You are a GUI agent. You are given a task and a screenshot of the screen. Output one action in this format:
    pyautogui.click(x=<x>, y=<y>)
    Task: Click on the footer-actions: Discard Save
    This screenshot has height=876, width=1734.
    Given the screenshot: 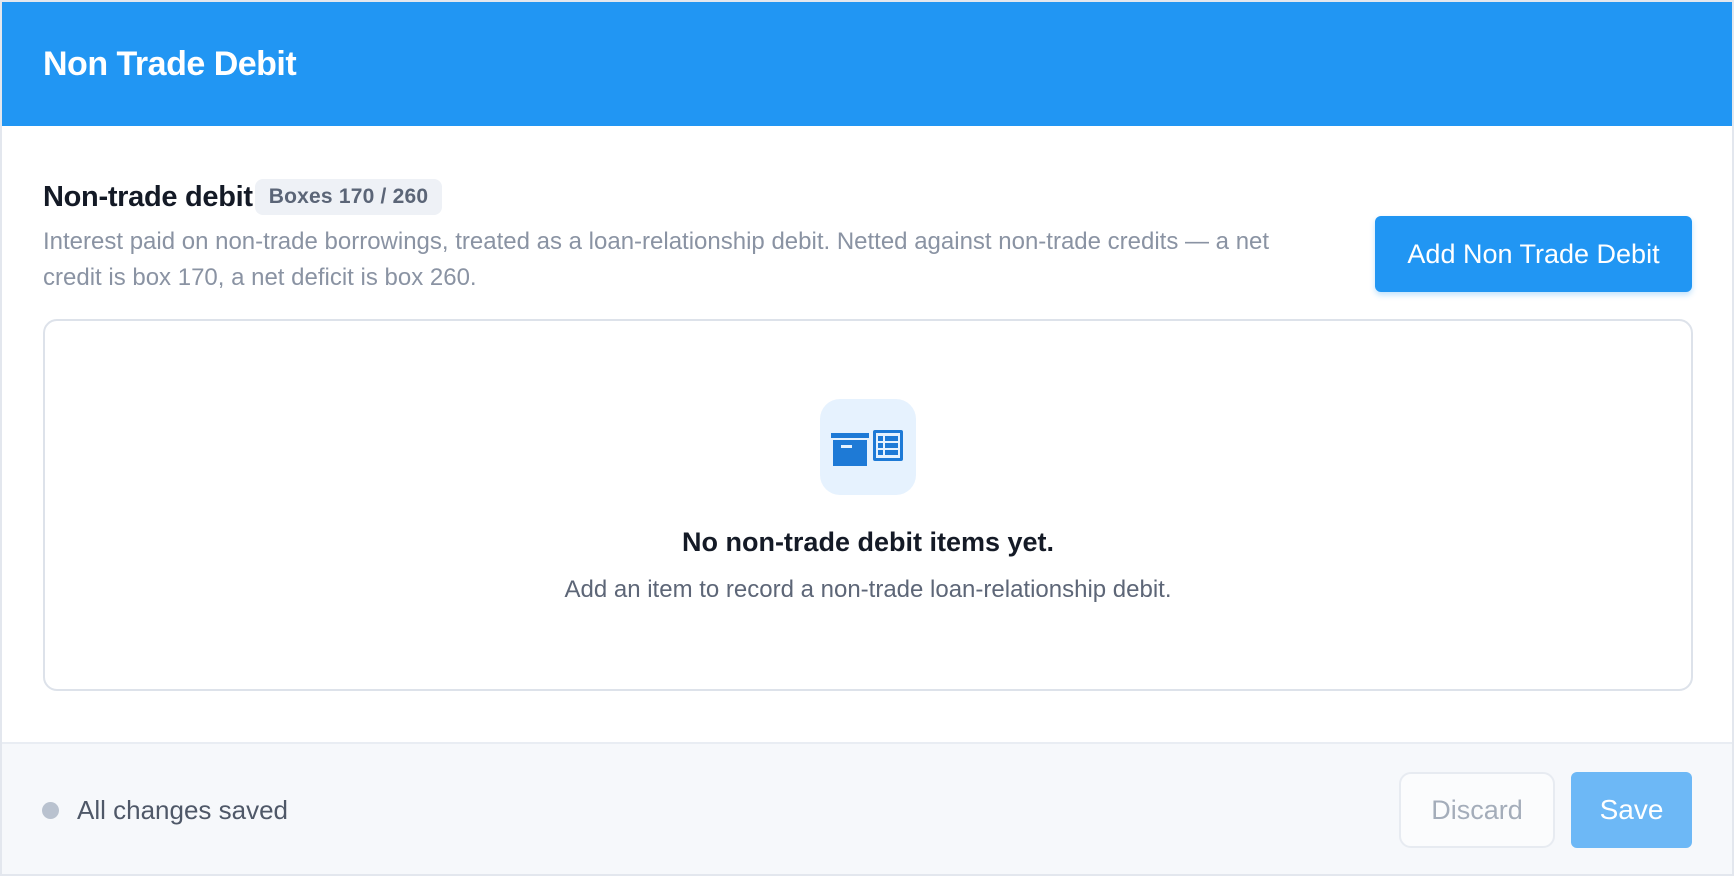 What is the action you would take?
    pyautogui.click(x=1545, y=810)
    